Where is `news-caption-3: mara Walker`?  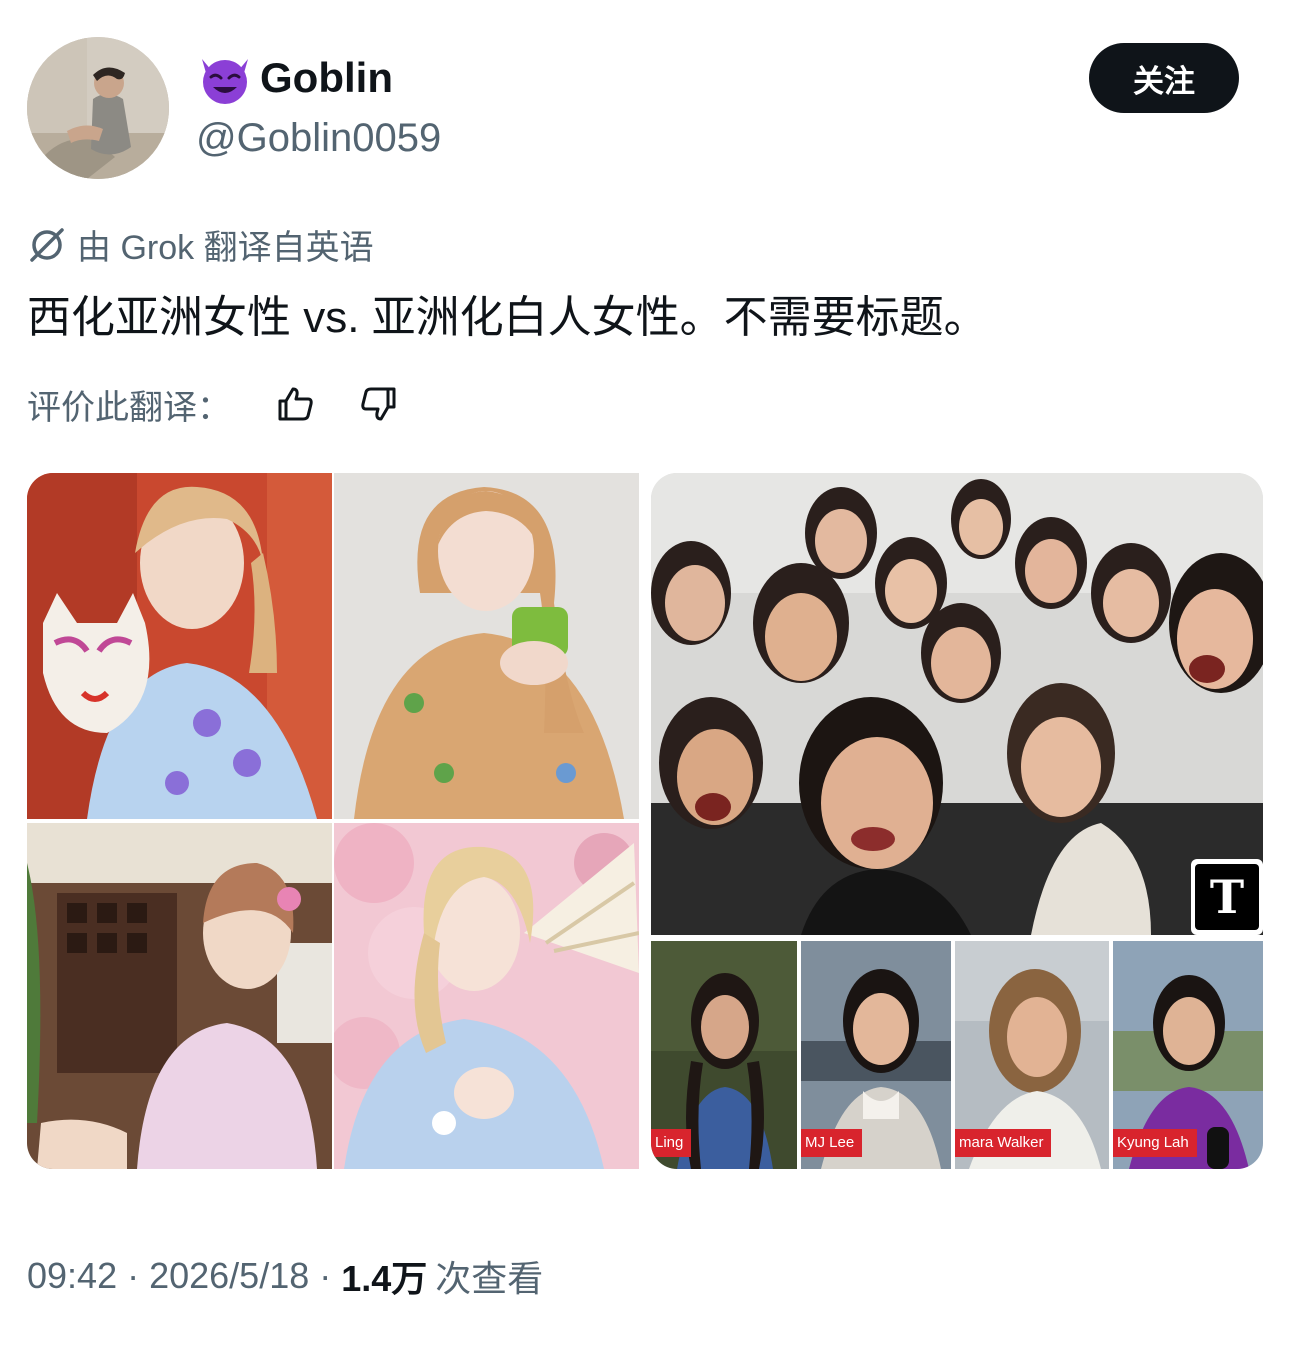
news-caption-3: mara Walker is located at coordinates (1003, 1143).